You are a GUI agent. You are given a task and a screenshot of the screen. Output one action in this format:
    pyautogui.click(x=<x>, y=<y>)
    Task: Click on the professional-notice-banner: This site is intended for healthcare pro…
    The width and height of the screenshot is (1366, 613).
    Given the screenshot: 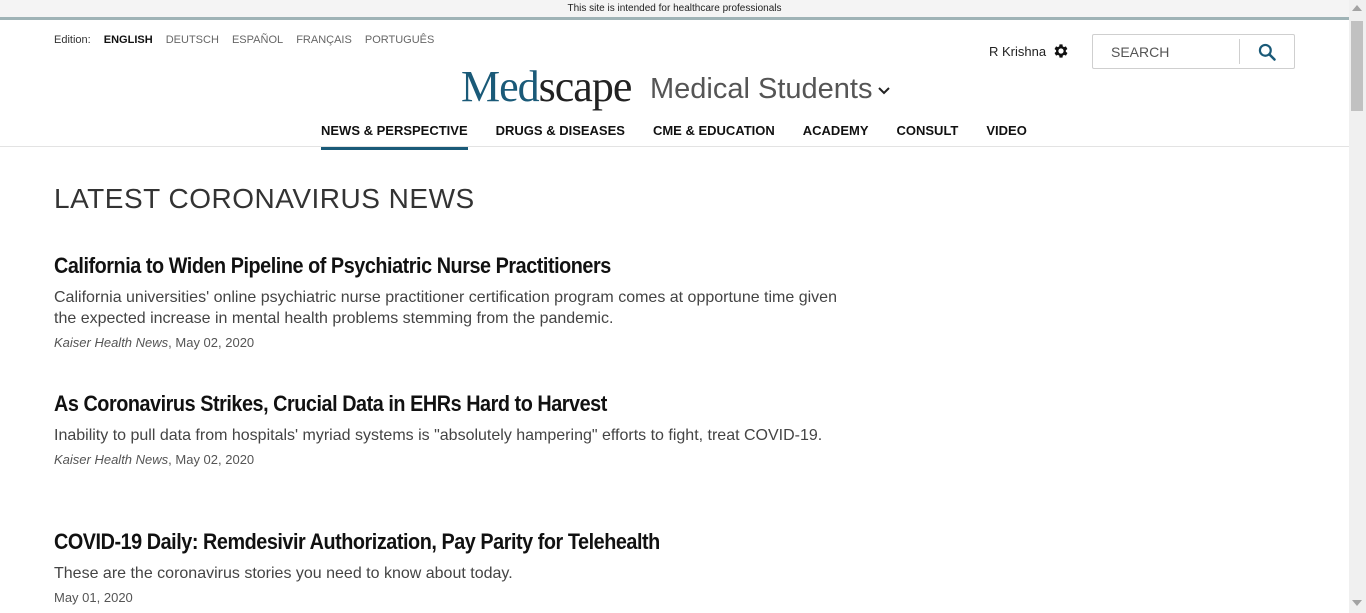 What is the action you would take?
    pyautogui.click(x=674, y=8)
    